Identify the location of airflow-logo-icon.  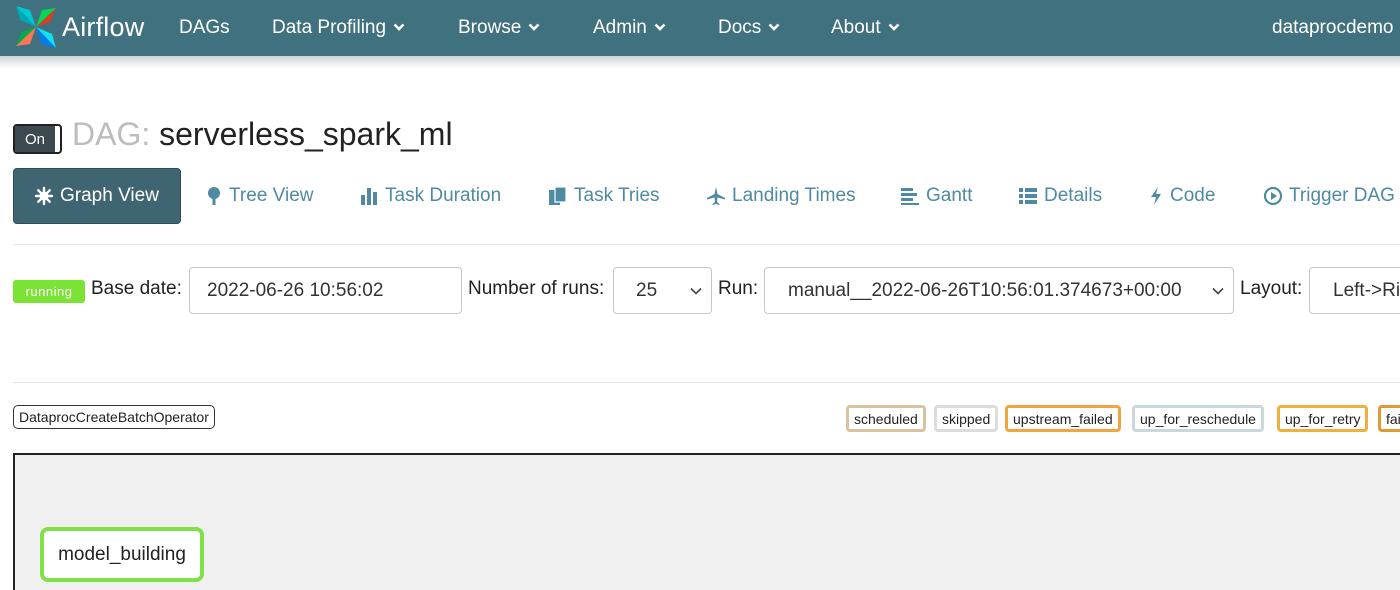
(36, 27).